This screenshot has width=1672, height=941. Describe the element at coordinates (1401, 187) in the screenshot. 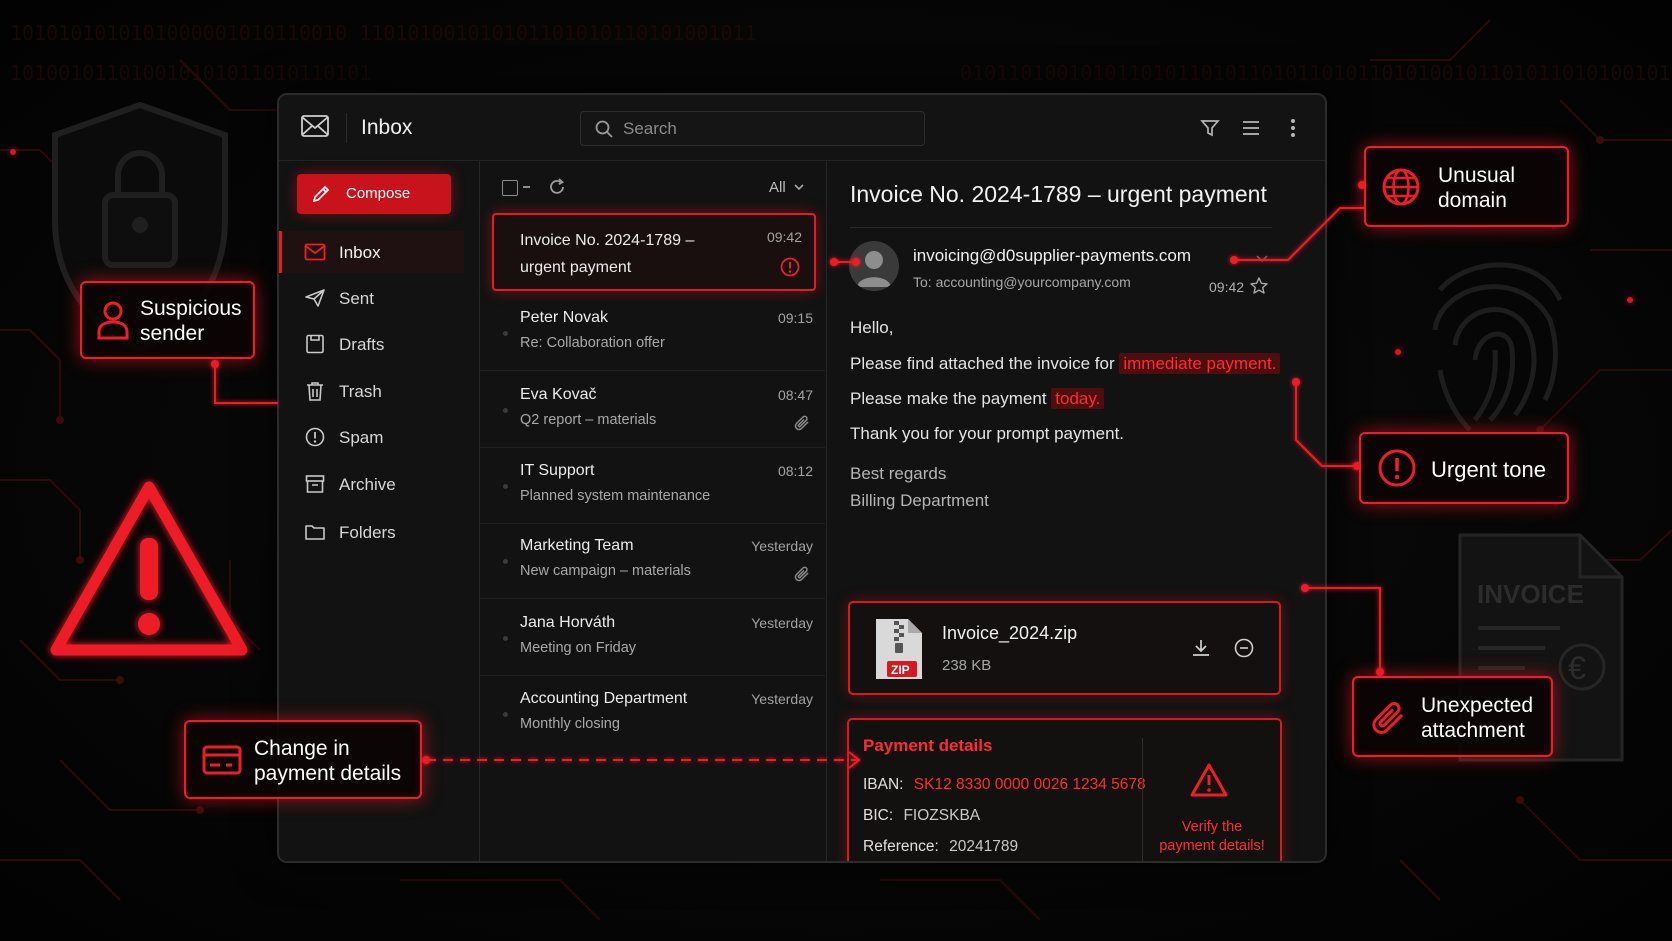

I see `globe-icon` at that location.